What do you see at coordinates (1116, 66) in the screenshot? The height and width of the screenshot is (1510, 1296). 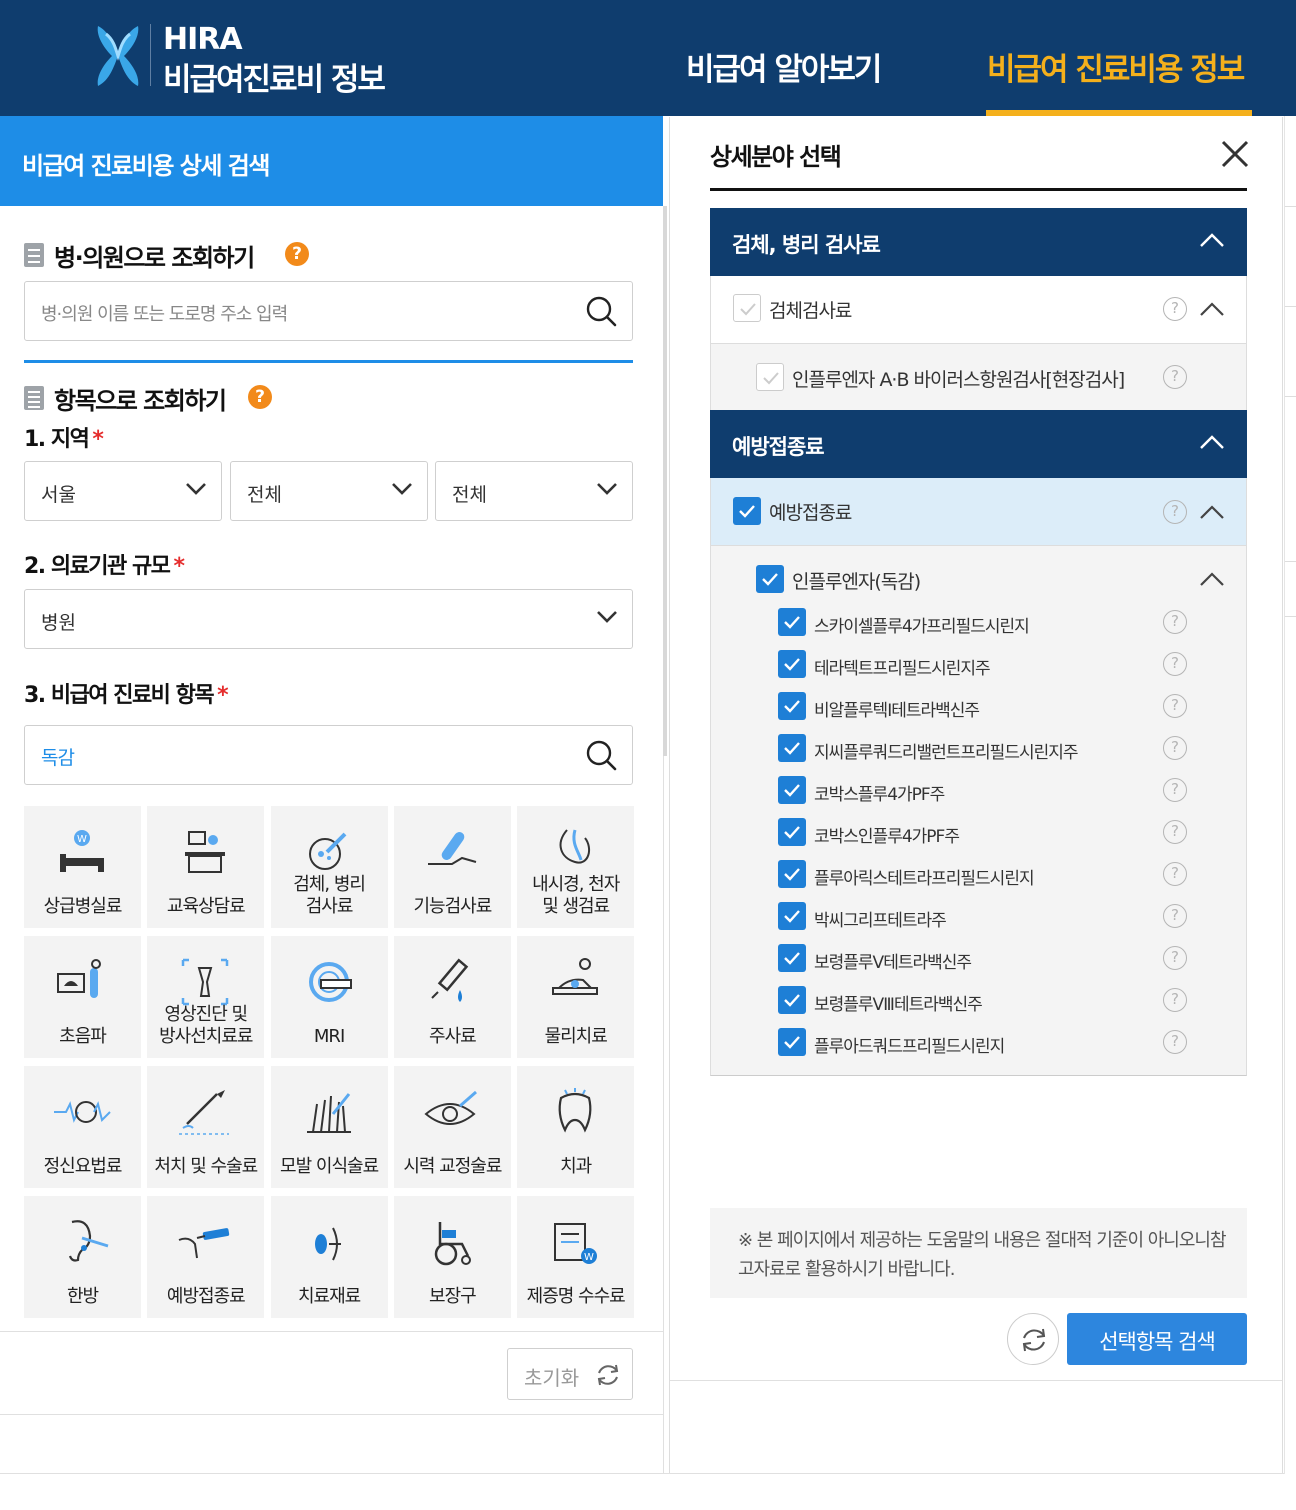 I see `nav-noncovered-cost-info: 비급여 진료비용 정보` at bounding box center [1116, 66].